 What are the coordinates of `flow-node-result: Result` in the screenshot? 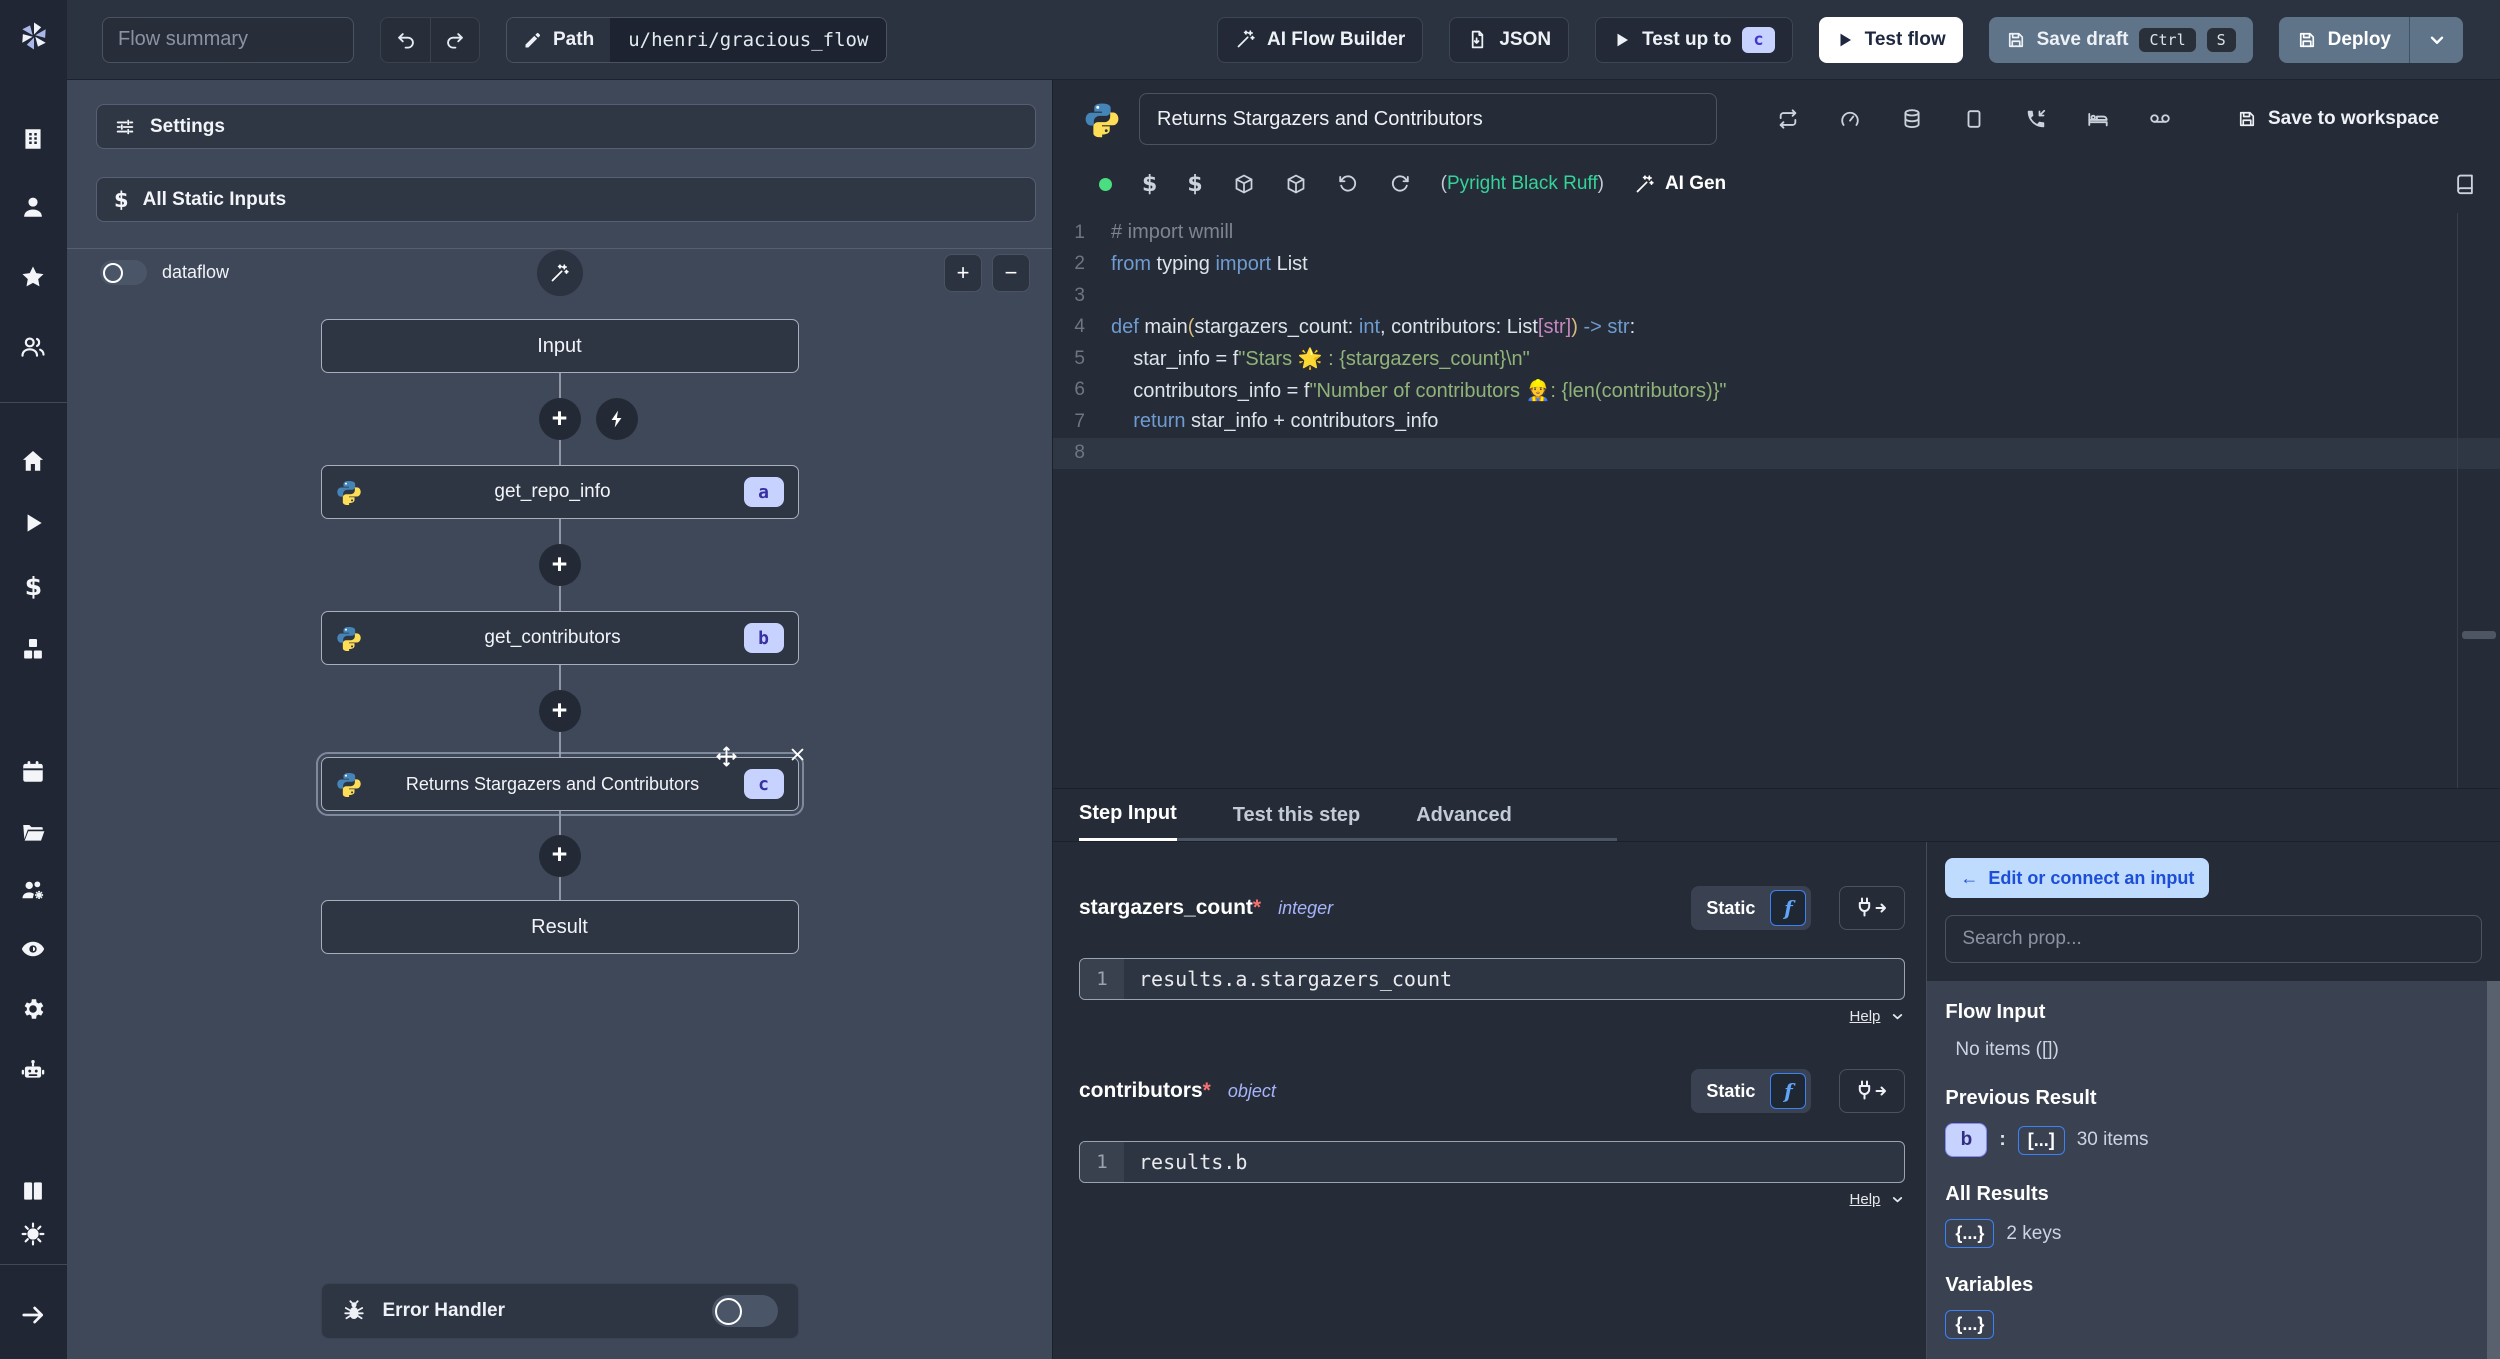 It's located at (559, 927).